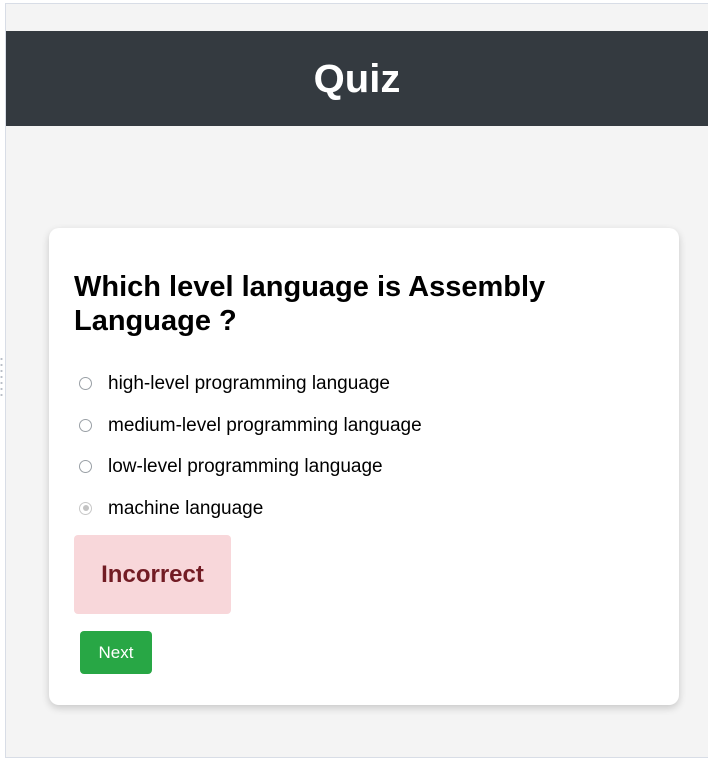 This screenshot has width=708, height=762. I want to click on option-label: high-level programming language, so click(249, 383).